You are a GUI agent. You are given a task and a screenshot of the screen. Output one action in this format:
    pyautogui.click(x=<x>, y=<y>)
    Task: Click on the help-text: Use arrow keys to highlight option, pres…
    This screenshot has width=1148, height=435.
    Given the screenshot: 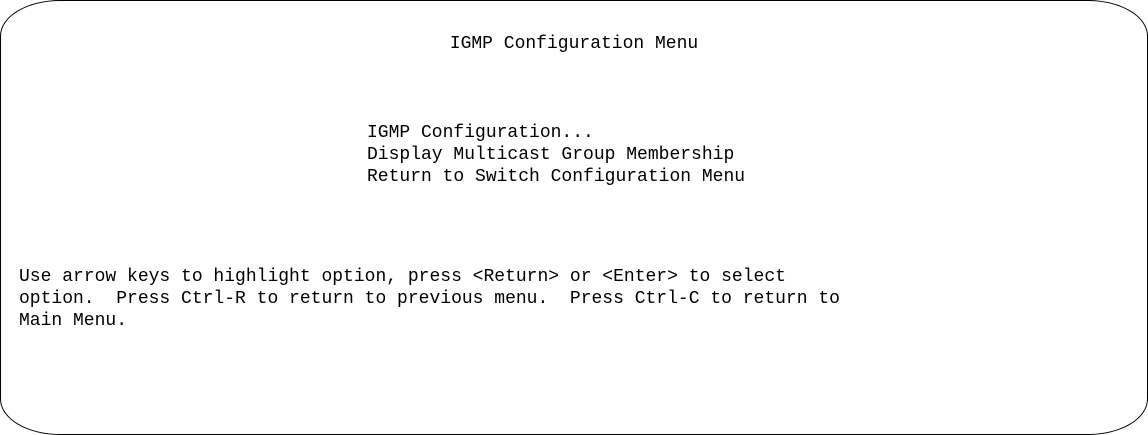 What is the action you would take?
    pyautogui.click(x=429, y=299)
    